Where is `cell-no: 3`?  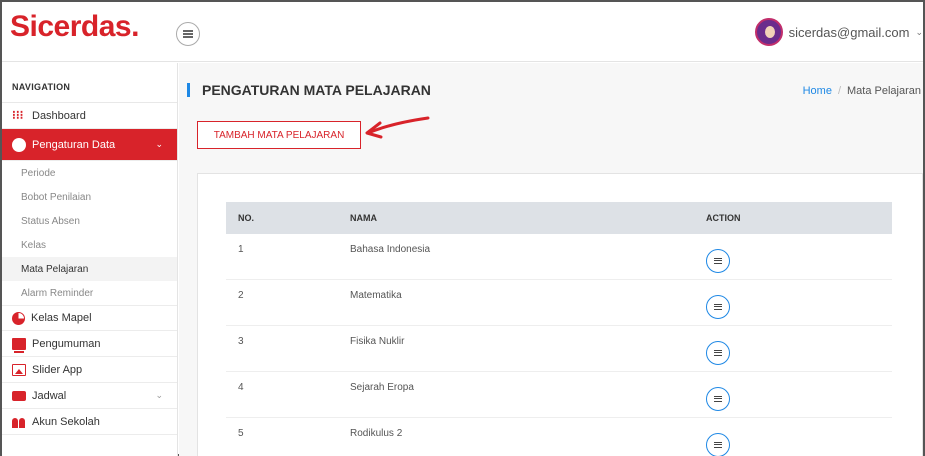
cell-no: 3 is located at coordinates (241, 341).